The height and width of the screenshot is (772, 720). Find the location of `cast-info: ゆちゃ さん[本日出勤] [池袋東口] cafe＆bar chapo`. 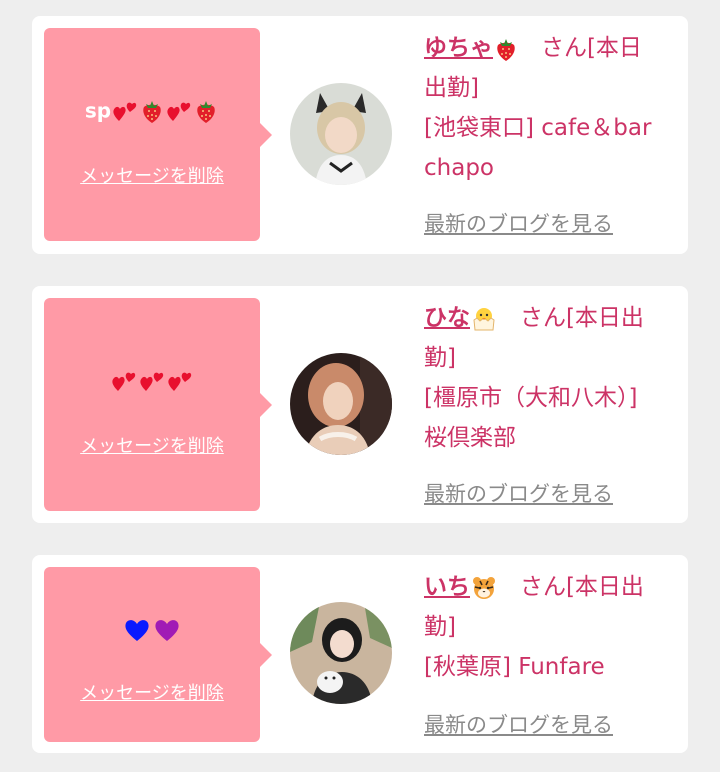

cast-info: ゆちゃ さん[本日出勤] [池袋東口] cafe＆bar chapo is located at coordinates (544, 108).